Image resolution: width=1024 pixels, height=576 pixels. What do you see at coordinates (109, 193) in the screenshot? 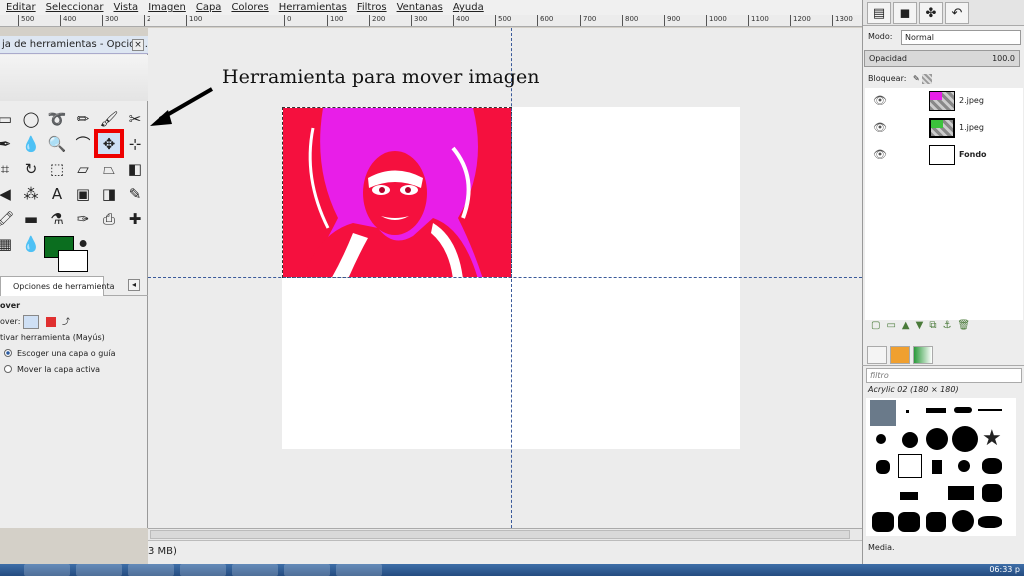
I see `blend-tool-icon: ◨` at bounding box center [109, 193].